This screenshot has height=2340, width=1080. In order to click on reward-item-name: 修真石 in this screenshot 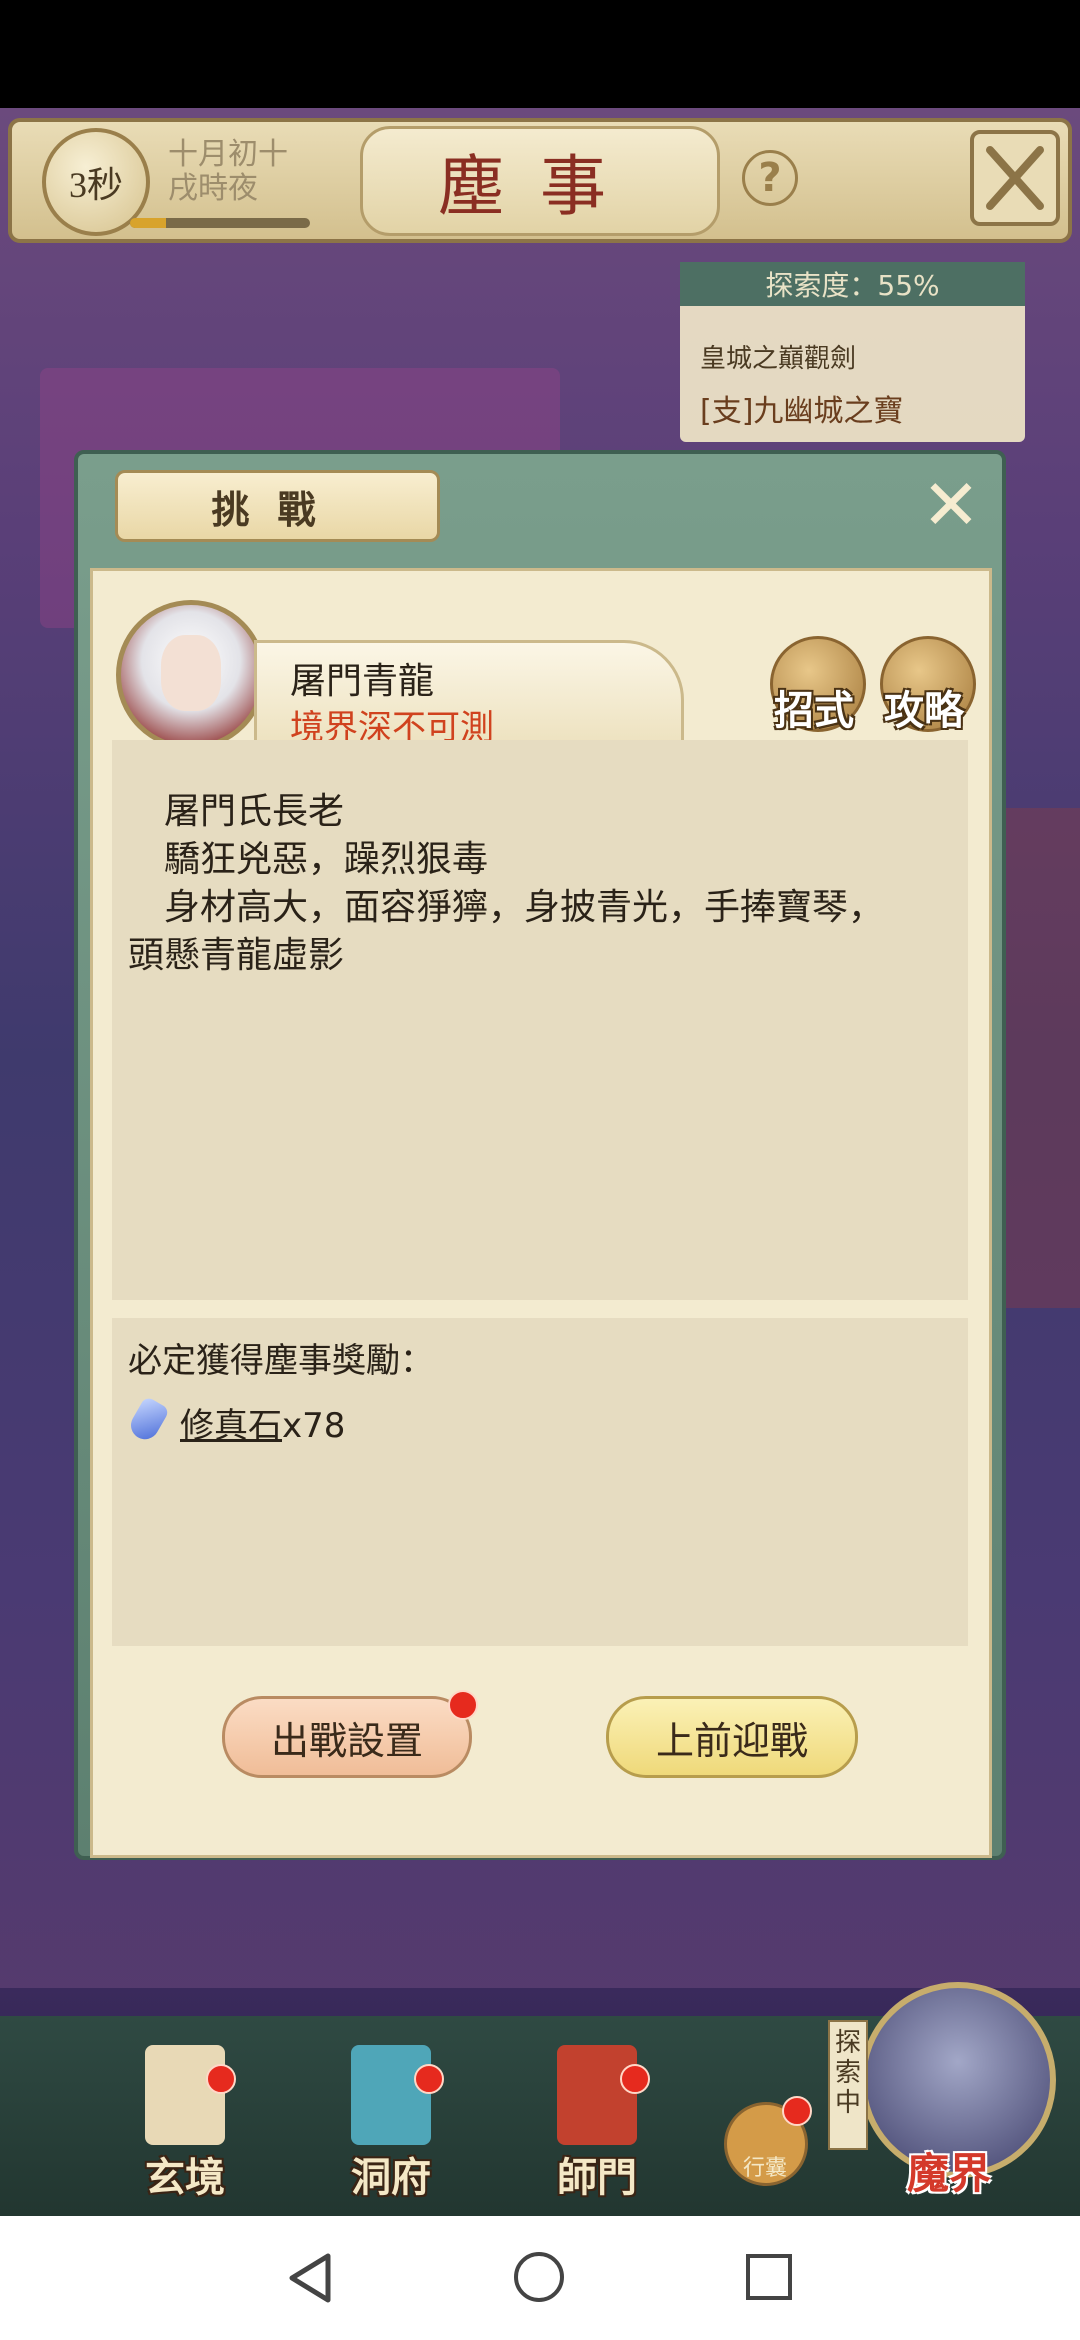, I will do `click(231, 1426)`.